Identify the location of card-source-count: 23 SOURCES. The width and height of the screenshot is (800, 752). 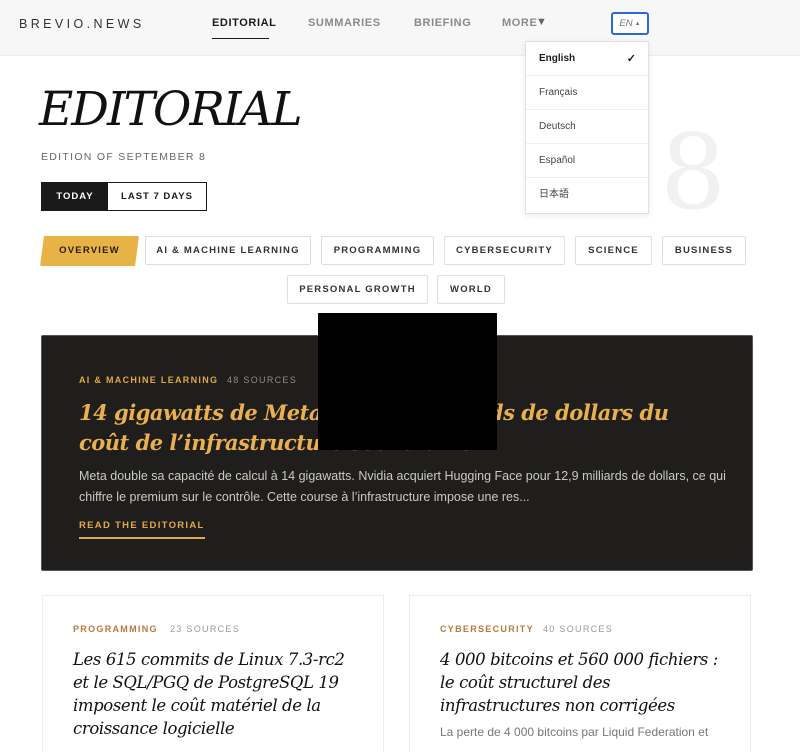
(205, 629).